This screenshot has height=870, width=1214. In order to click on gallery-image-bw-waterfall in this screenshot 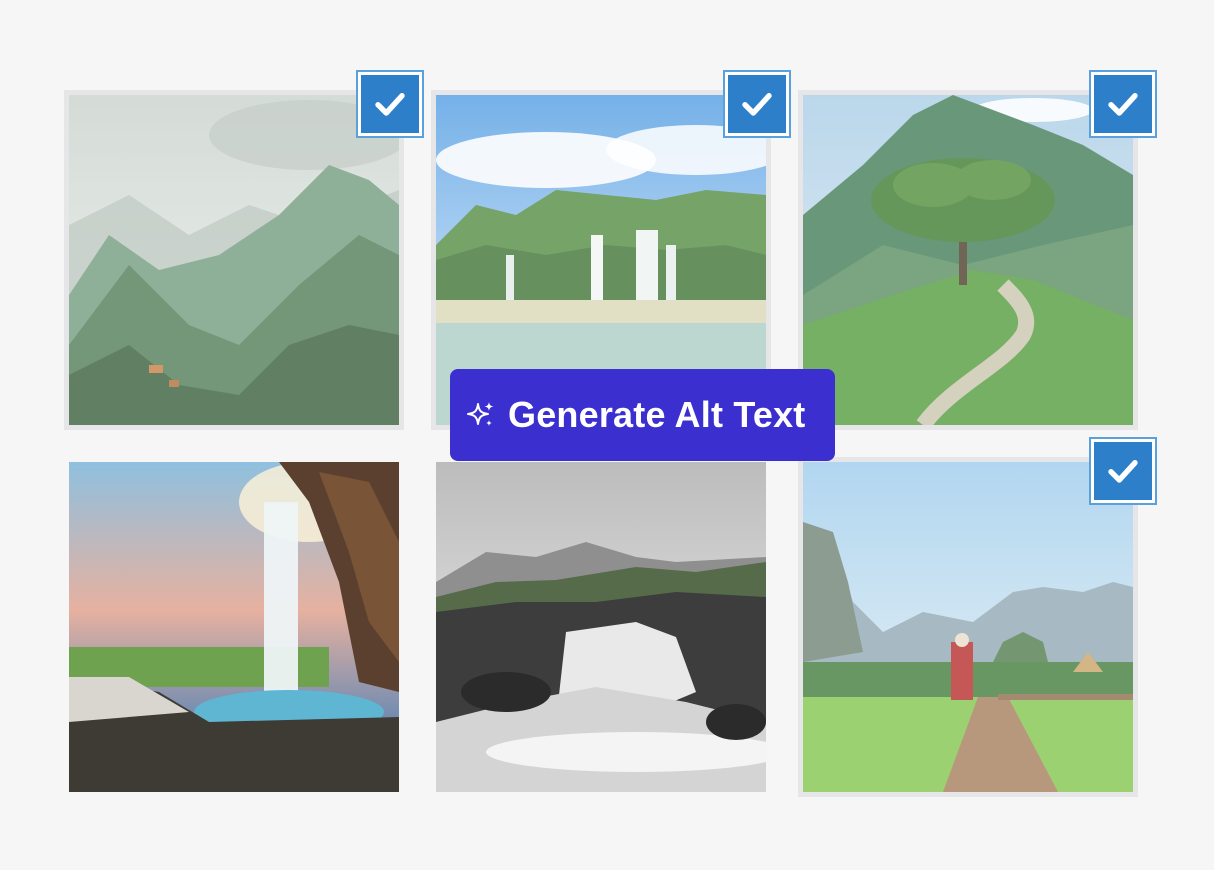, I will do `click(601, 627)`.